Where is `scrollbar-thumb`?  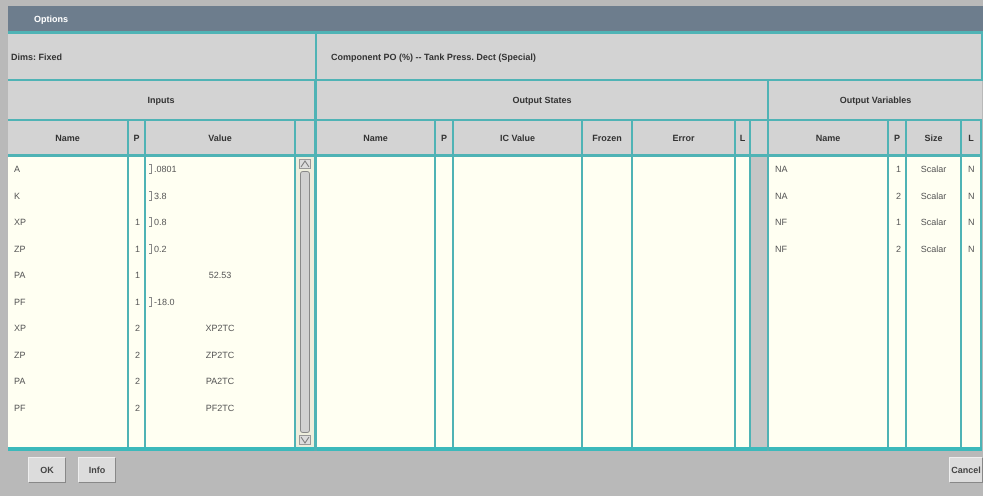
scrollbar-thumb is located at coordinates (305, 302).